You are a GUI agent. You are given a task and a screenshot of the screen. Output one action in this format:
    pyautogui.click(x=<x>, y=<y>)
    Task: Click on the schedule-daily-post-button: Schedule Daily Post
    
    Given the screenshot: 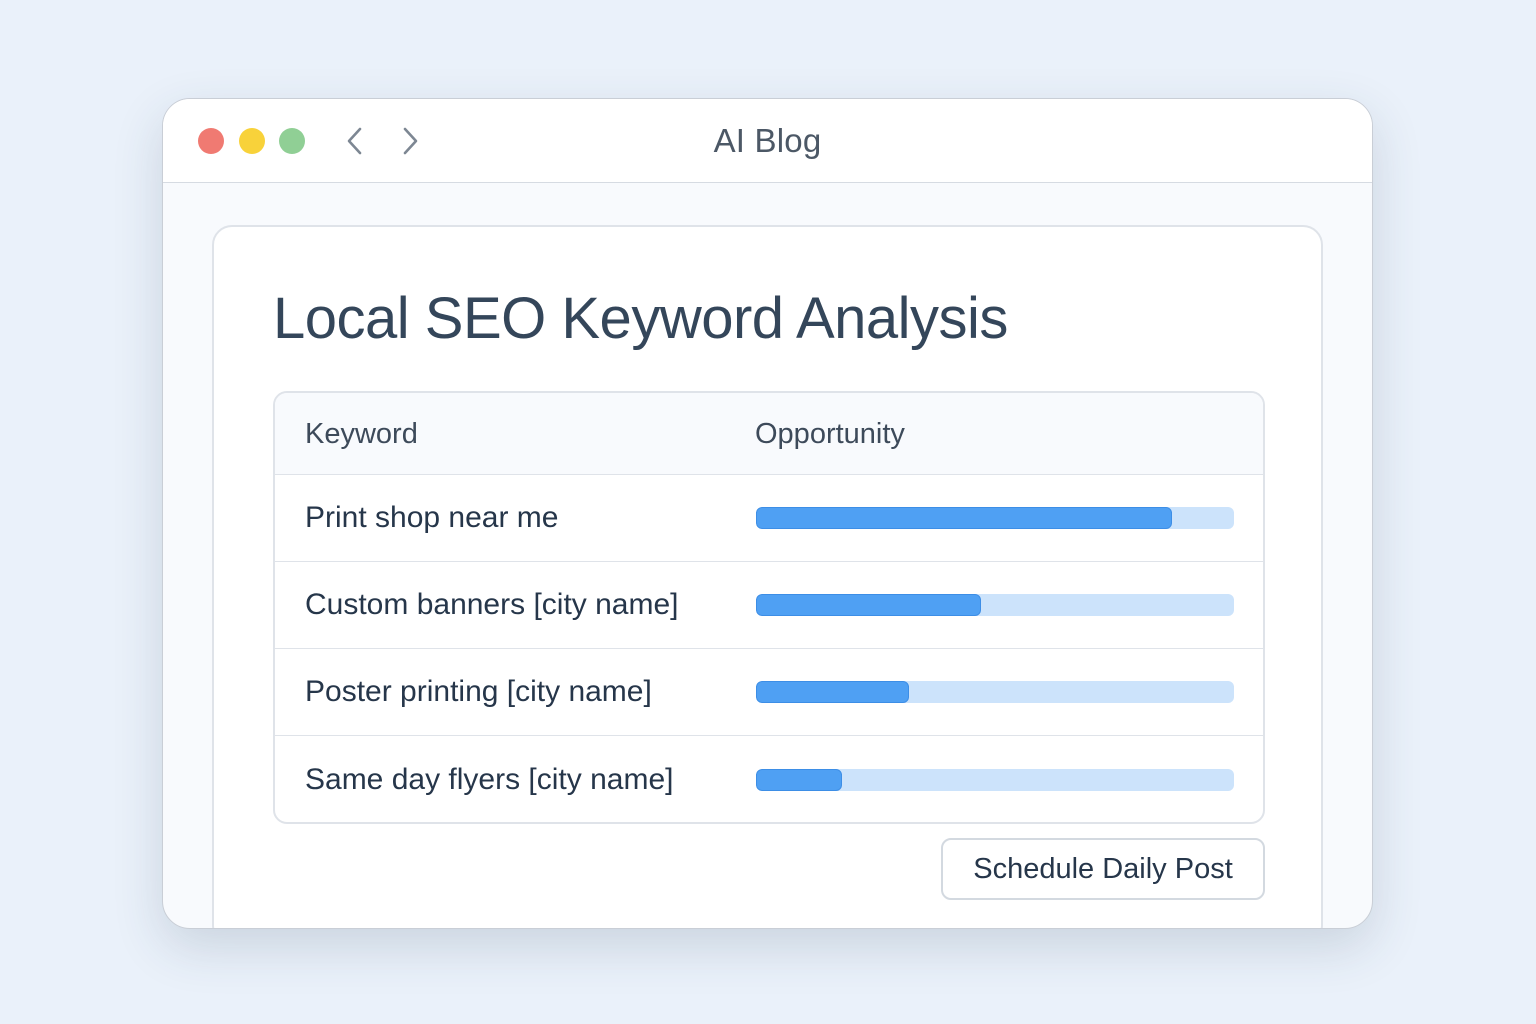 What is the action you would take?
    pyautogui.click(x=1103, y=869)
    